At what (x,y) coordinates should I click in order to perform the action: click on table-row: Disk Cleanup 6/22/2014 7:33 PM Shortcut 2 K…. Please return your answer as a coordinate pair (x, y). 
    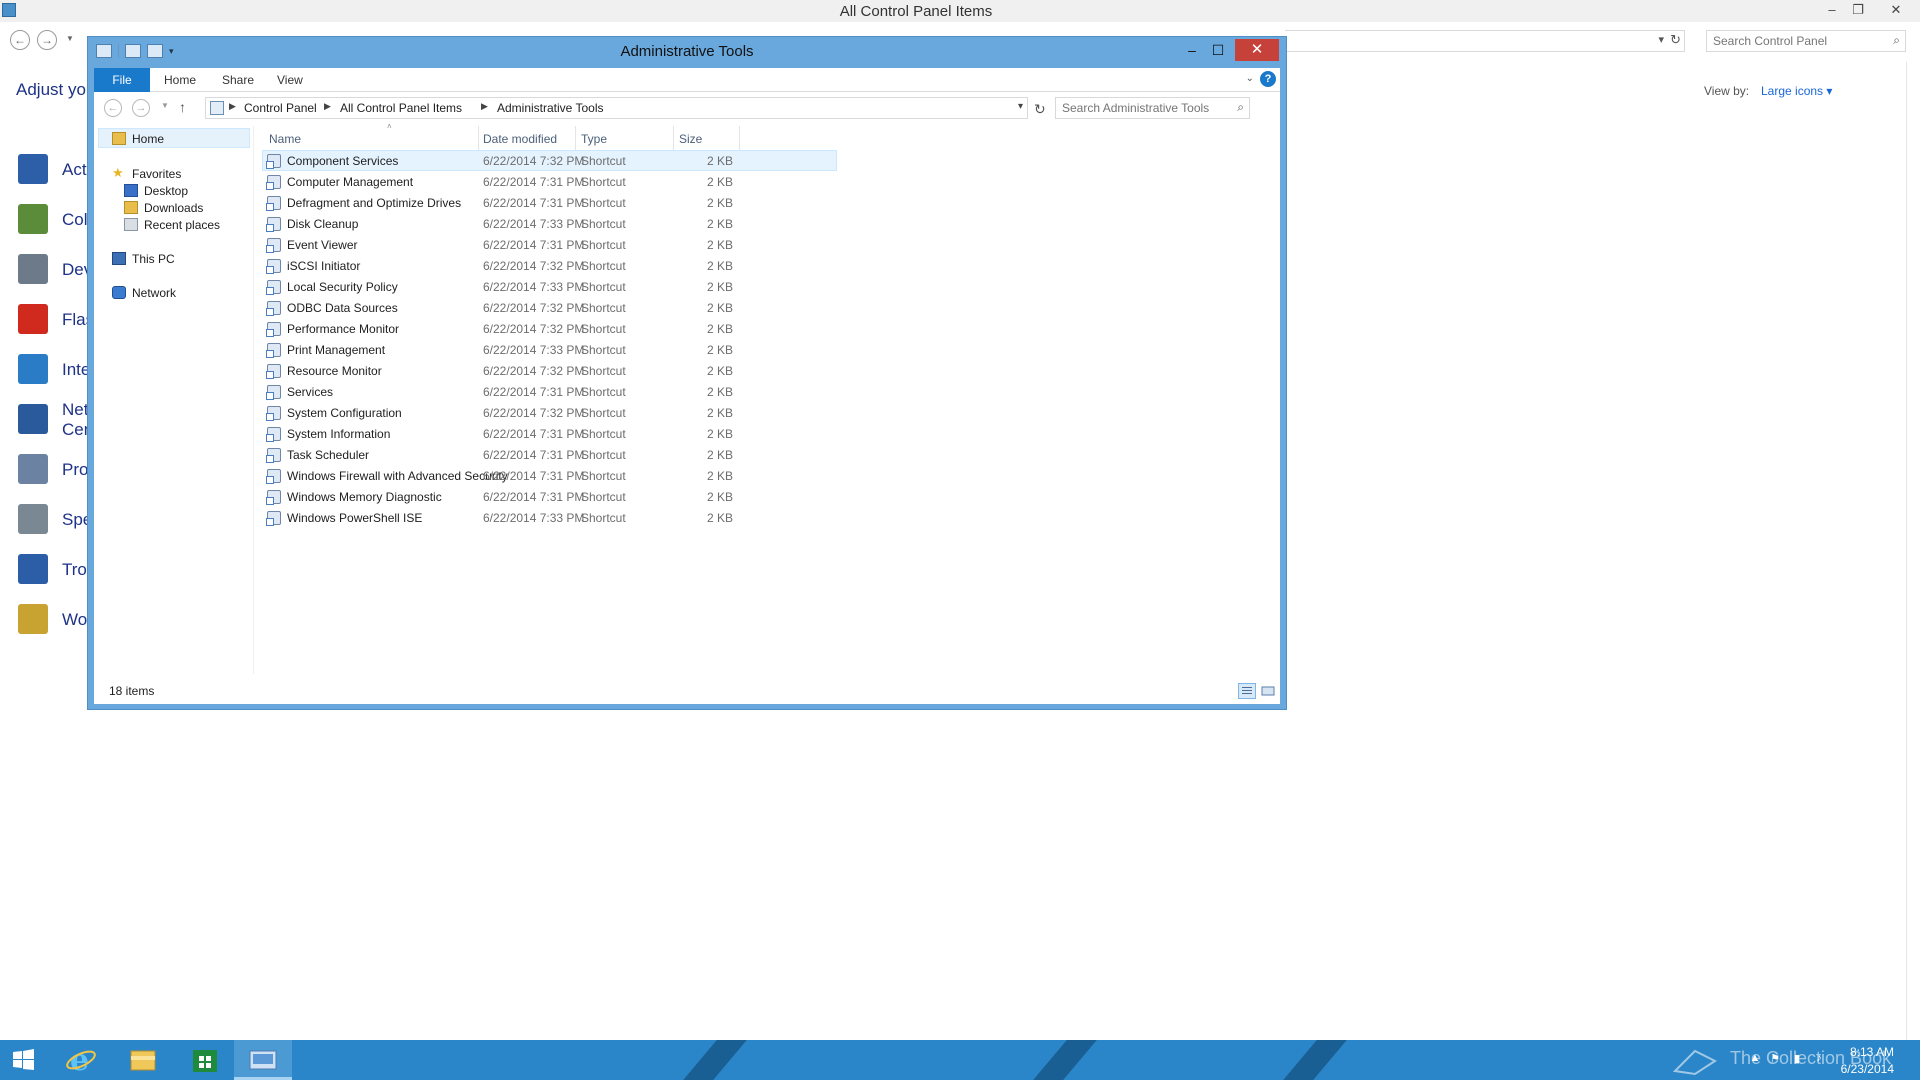
    Looking at the image, I should click on (549, 223).